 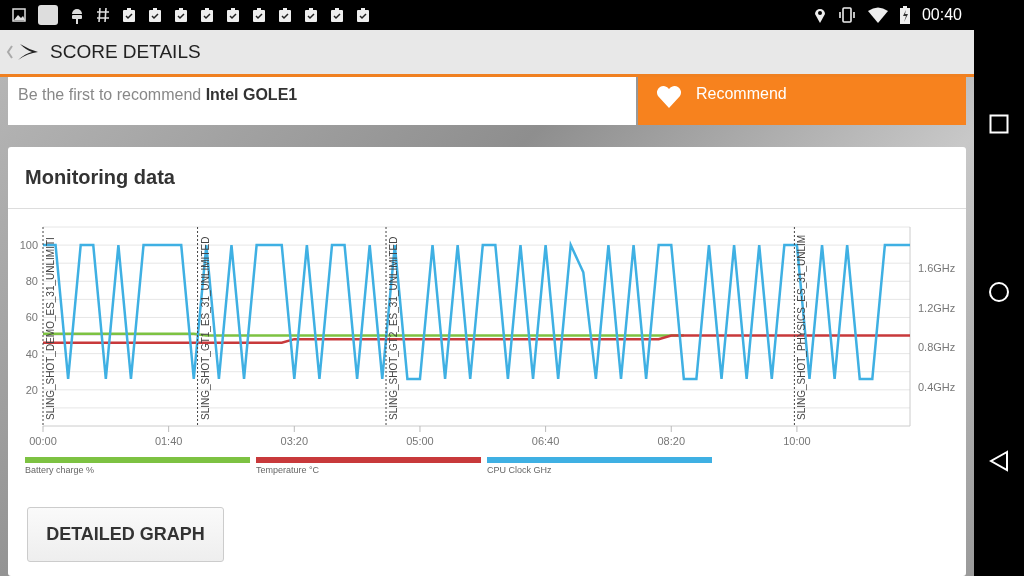 I want to click on marker-label: SLING_SHOT_GT2_ES_31_UNLIMITED, so click(x=394, y=328).